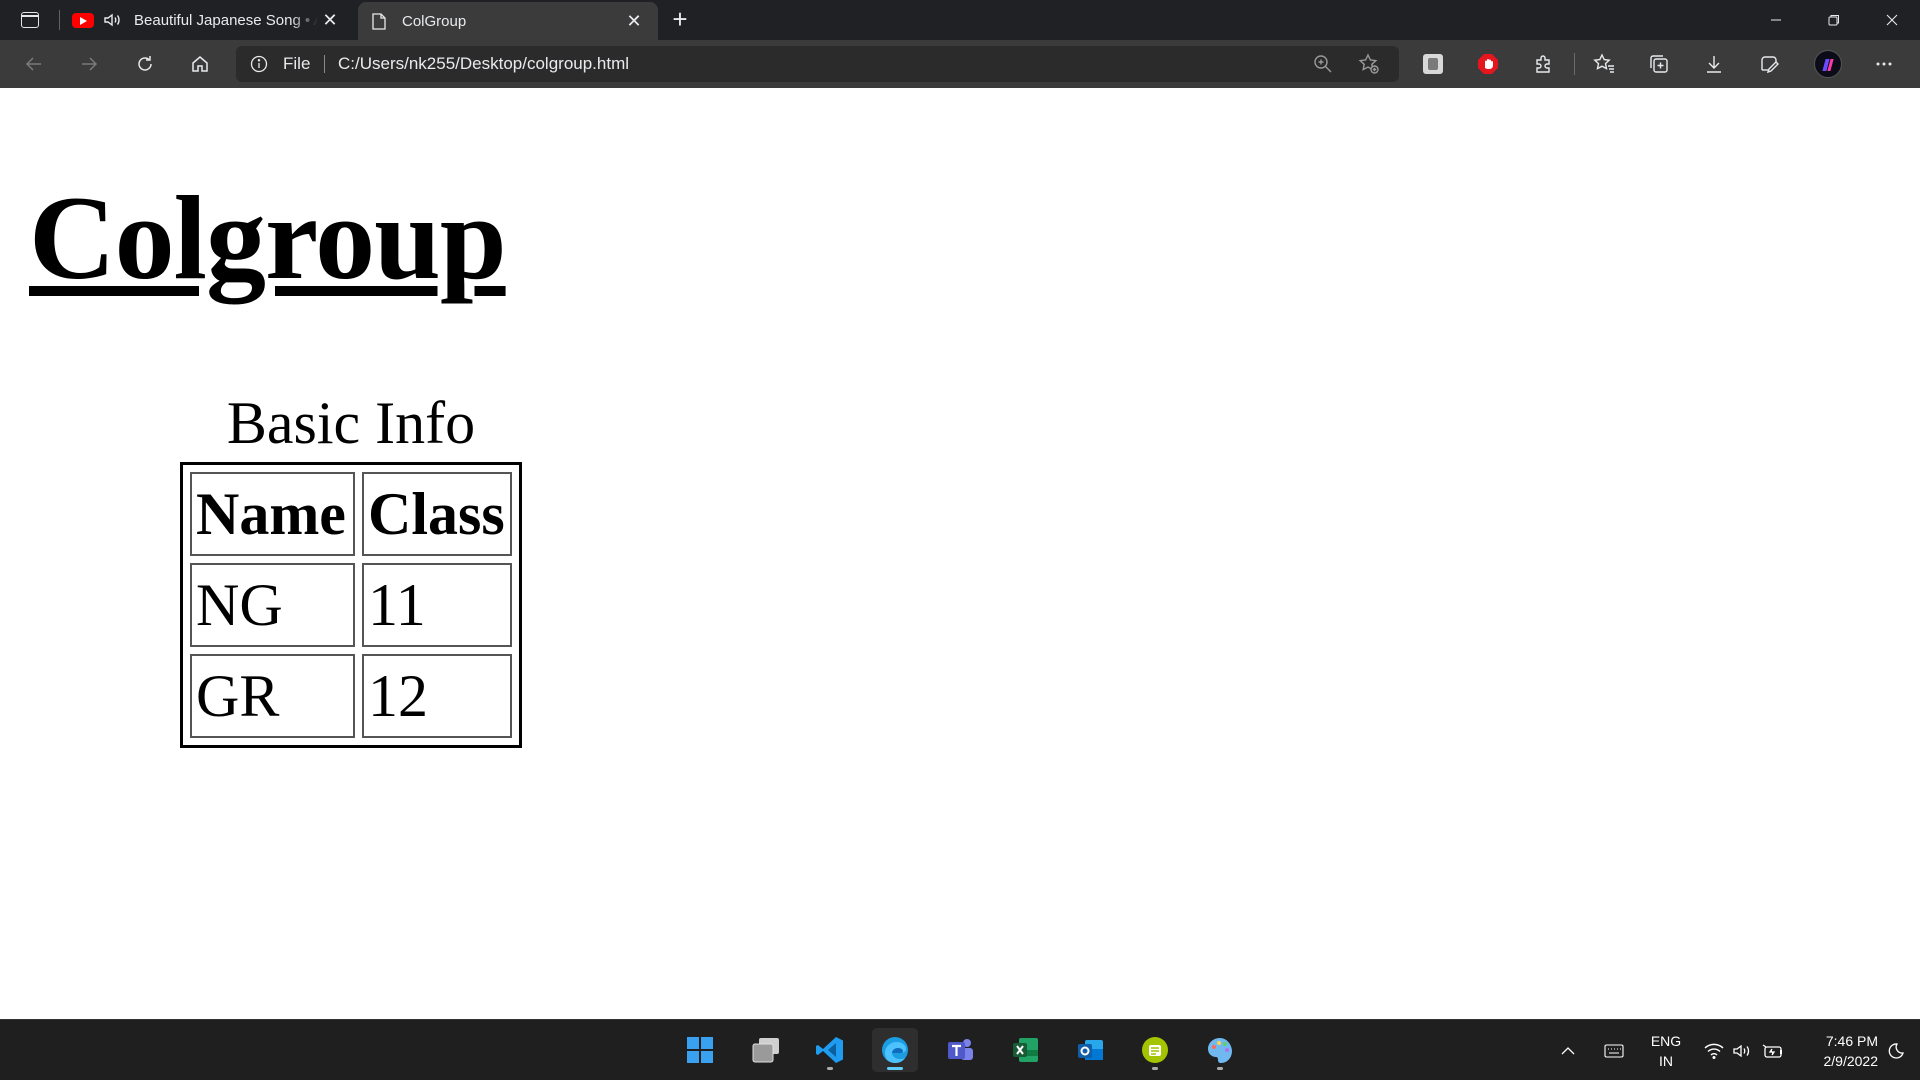  Describe the element at coordinates (437, 696) in the screenshot. I see `table-cell: 12` at that location.